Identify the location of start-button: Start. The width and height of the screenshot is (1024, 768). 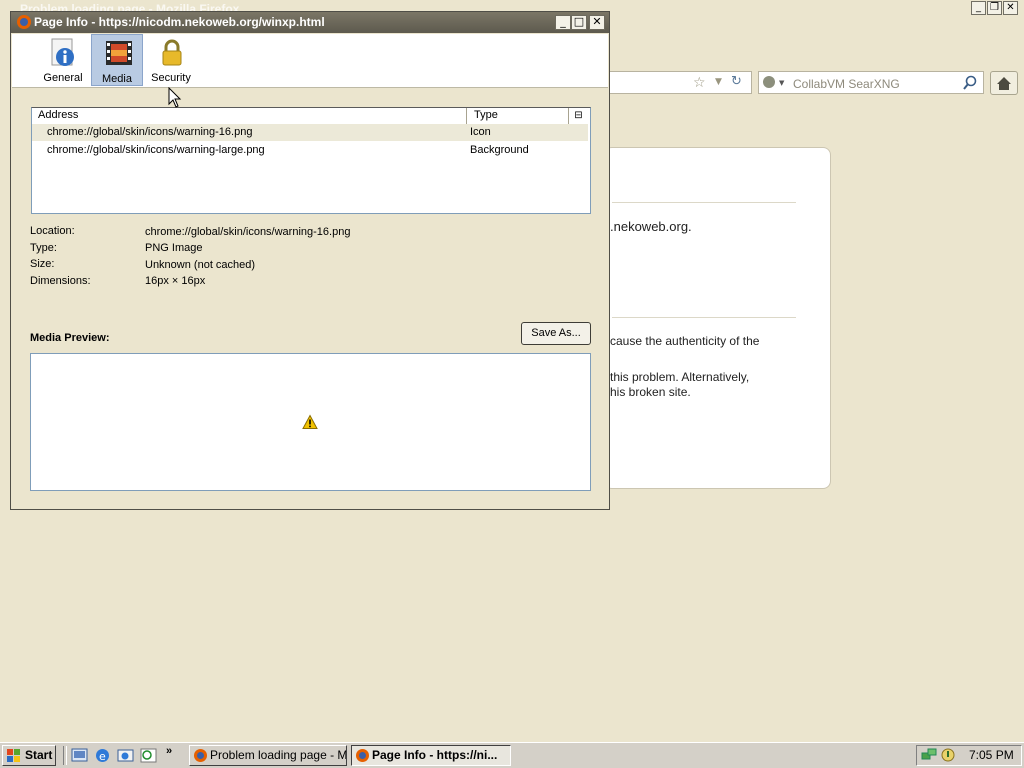
(29, 755).